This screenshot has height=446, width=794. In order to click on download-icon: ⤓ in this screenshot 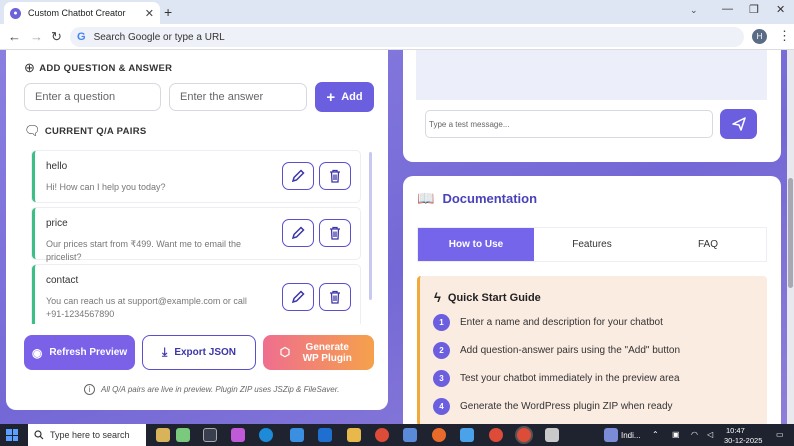, I will do `click(165, 352)`.